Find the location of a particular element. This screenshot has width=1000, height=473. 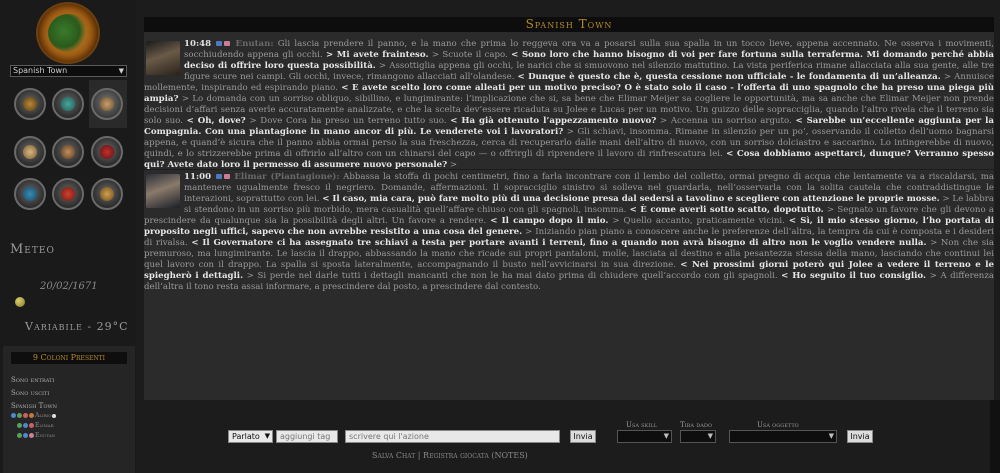

dice-label: Tira dado is located at coordinates (696, 425).